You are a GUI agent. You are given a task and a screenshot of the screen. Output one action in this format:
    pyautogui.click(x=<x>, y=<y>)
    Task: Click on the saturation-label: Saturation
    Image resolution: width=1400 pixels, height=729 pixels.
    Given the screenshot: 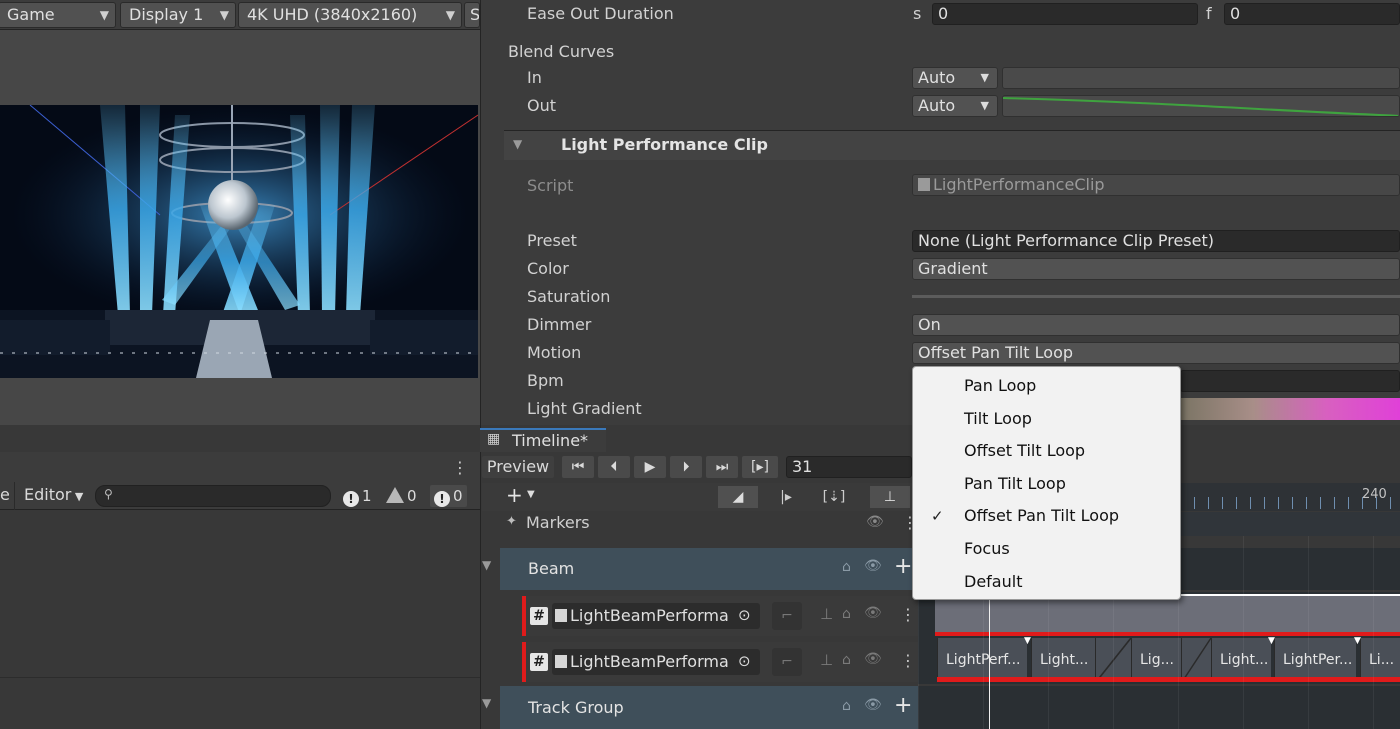 What is the action you would take?
    pyautogui.click(x=569, y=296)
    